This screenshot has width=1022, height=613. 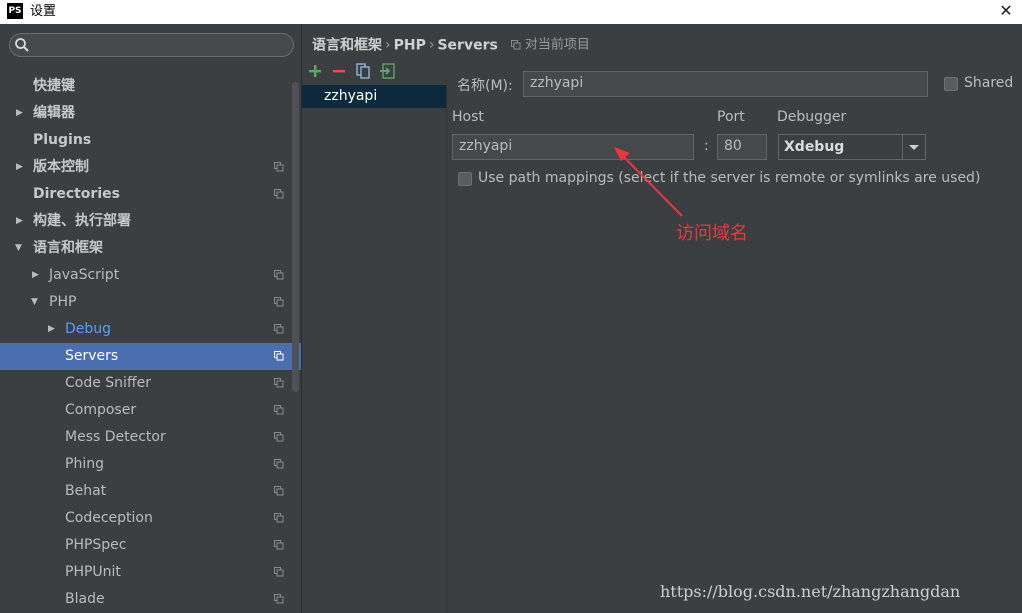 I want to click on tree-item-phpunit: PHPUnit, so click(x=150, y=572).